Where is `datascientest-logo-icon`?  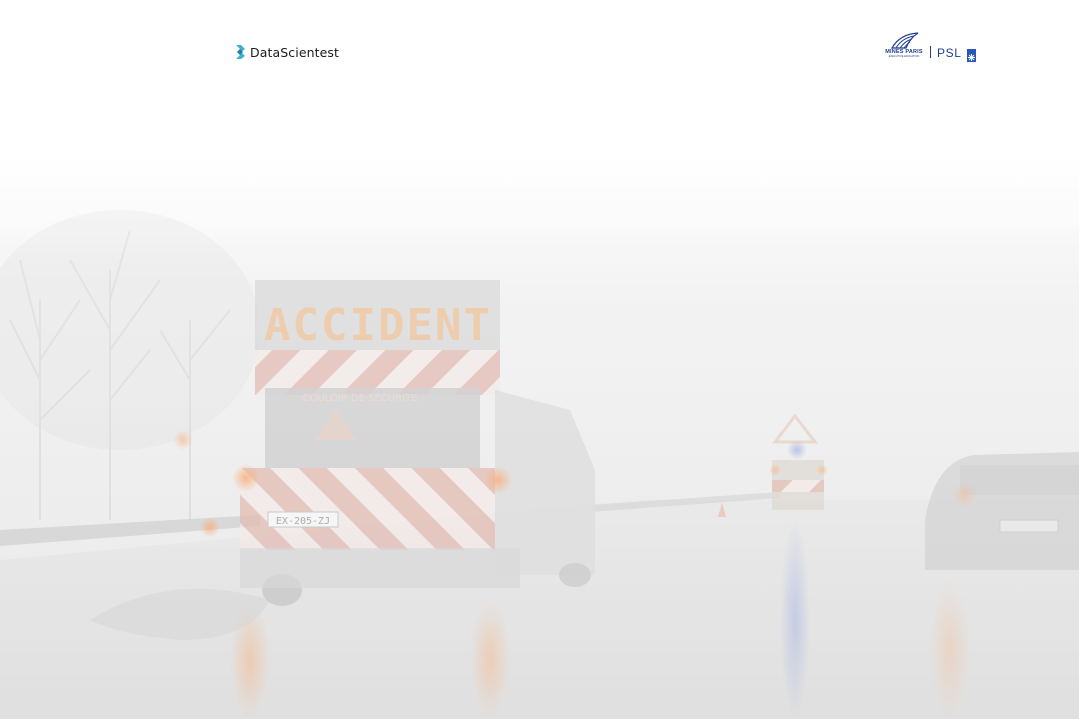
datascientest-logo-icon is located at coordinates (240, 52).